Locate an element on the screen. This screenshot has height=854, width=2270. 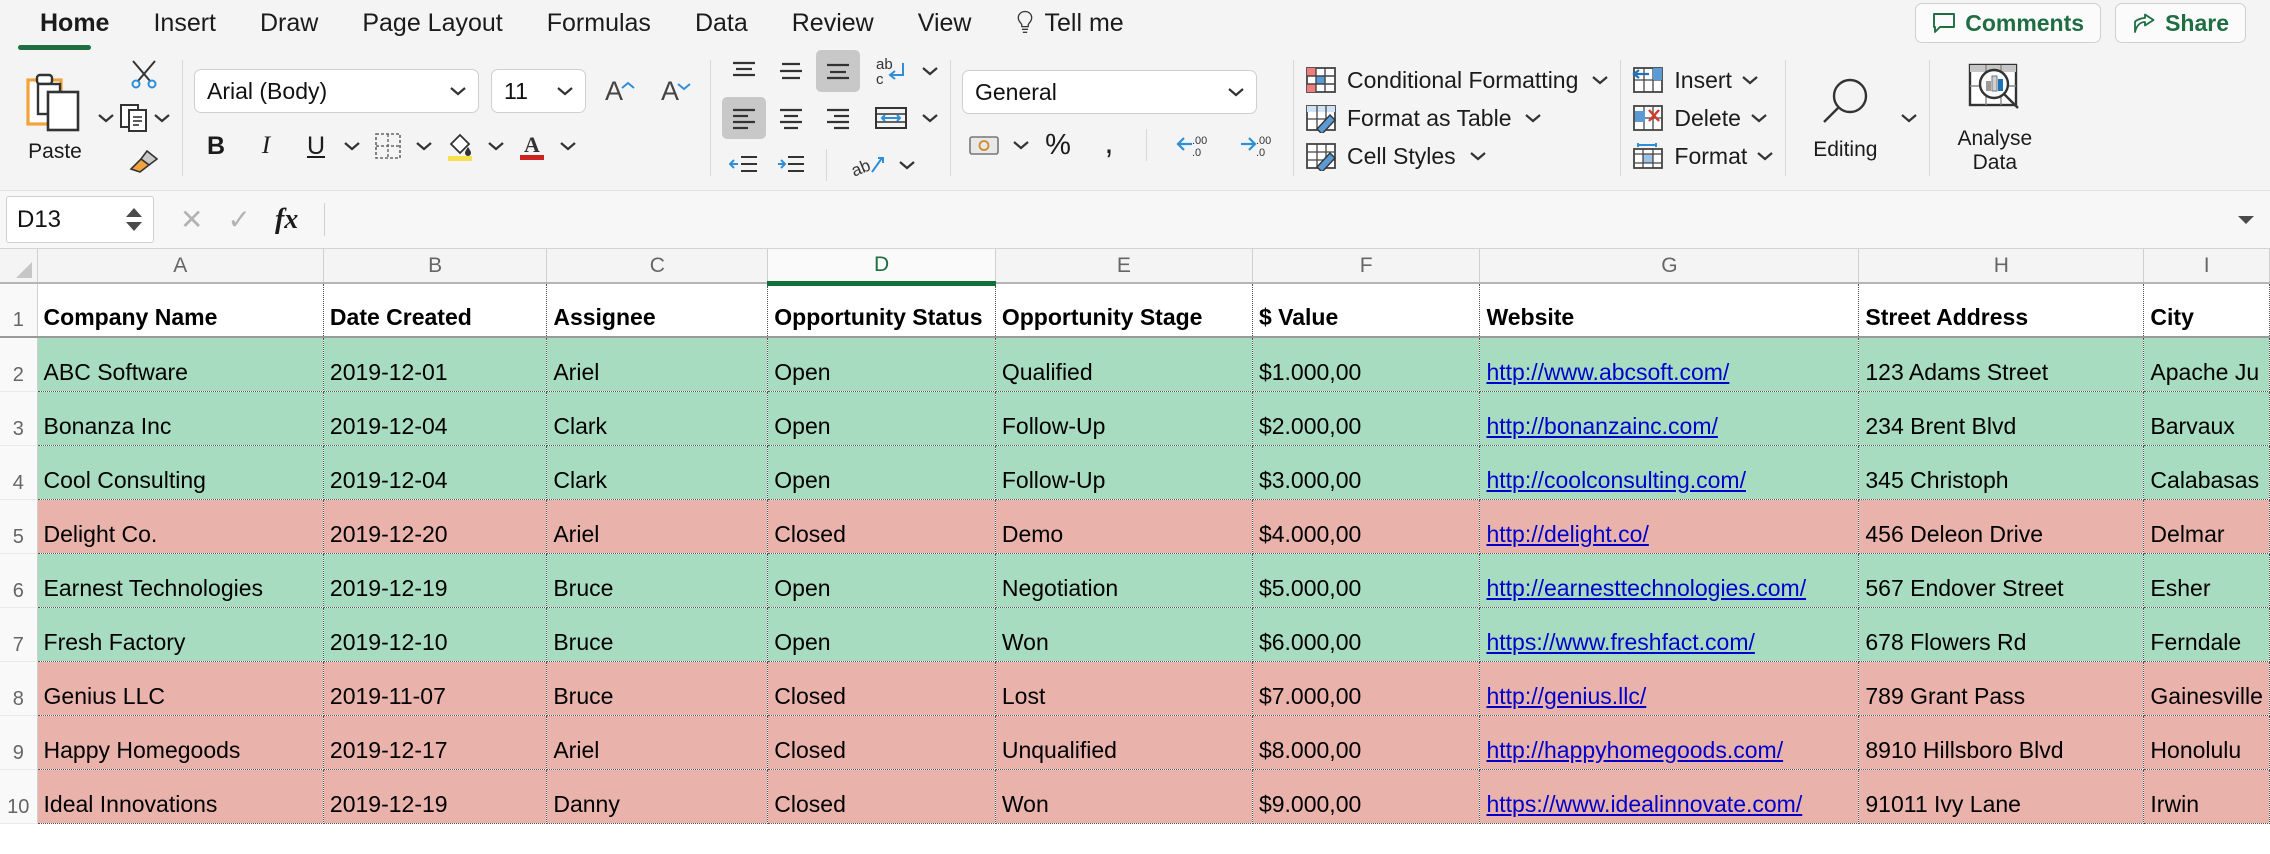
accounting-chevron-down-icon is located at coordinates (1021, 145).